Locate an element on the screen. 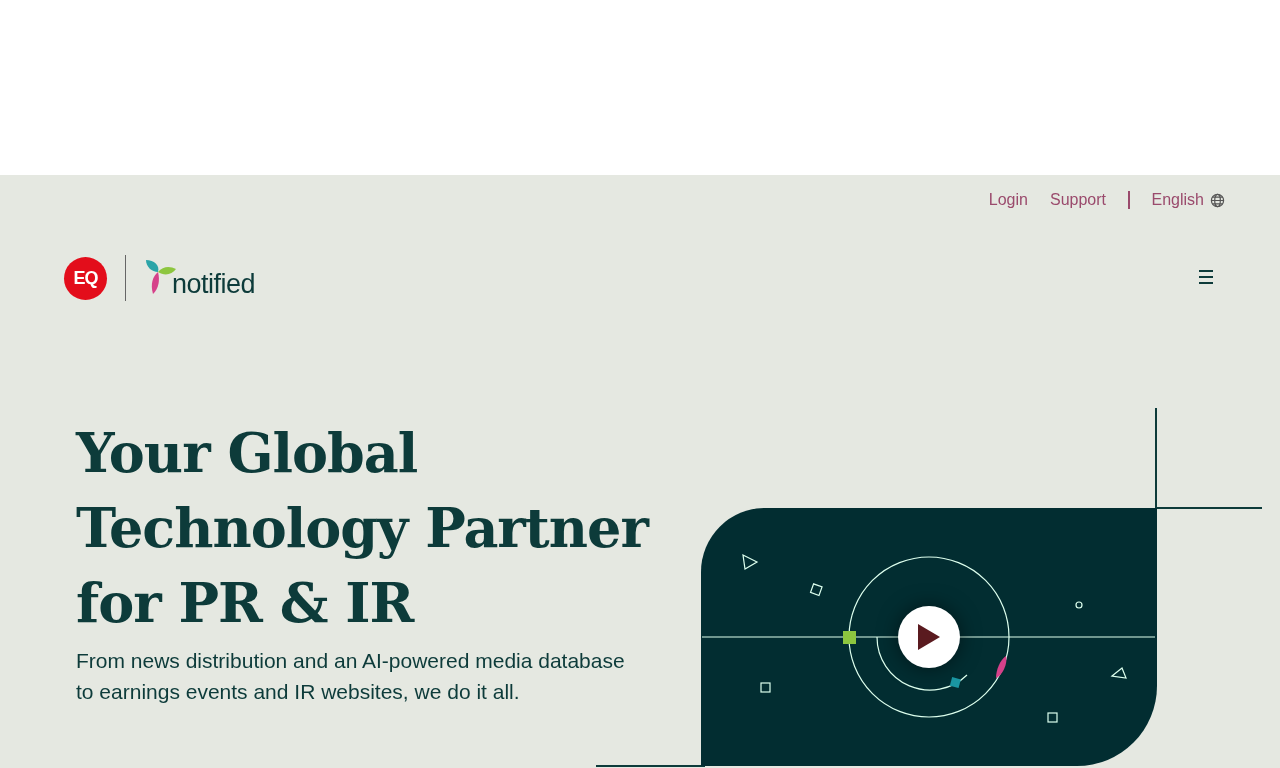  nav-link: Login is located at coordinates (1008, 200).